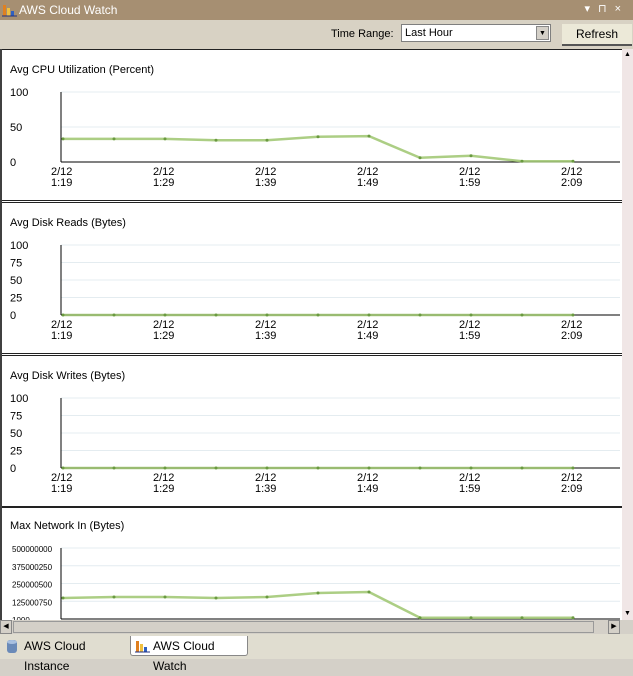  I want to click on chart-icon, so click(9, 11).